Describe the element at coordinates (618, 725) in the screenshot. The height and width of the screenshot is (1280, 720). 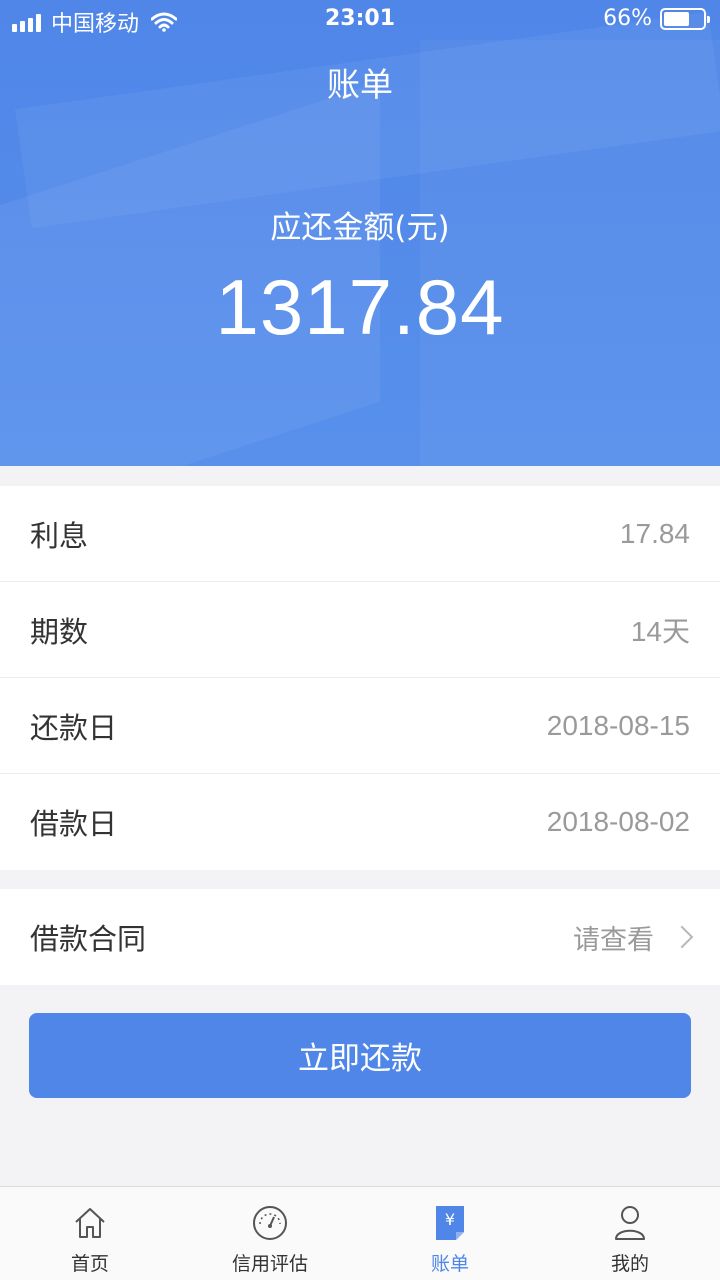
I see `detail-value: 2018-08-15` at that location.